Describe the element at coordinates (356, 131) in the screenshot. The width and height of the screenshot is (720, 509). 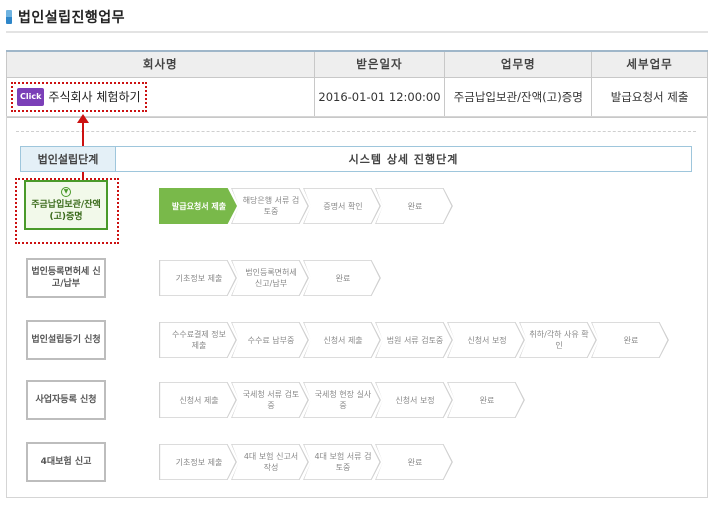
I see `dashed-divider` at that location.